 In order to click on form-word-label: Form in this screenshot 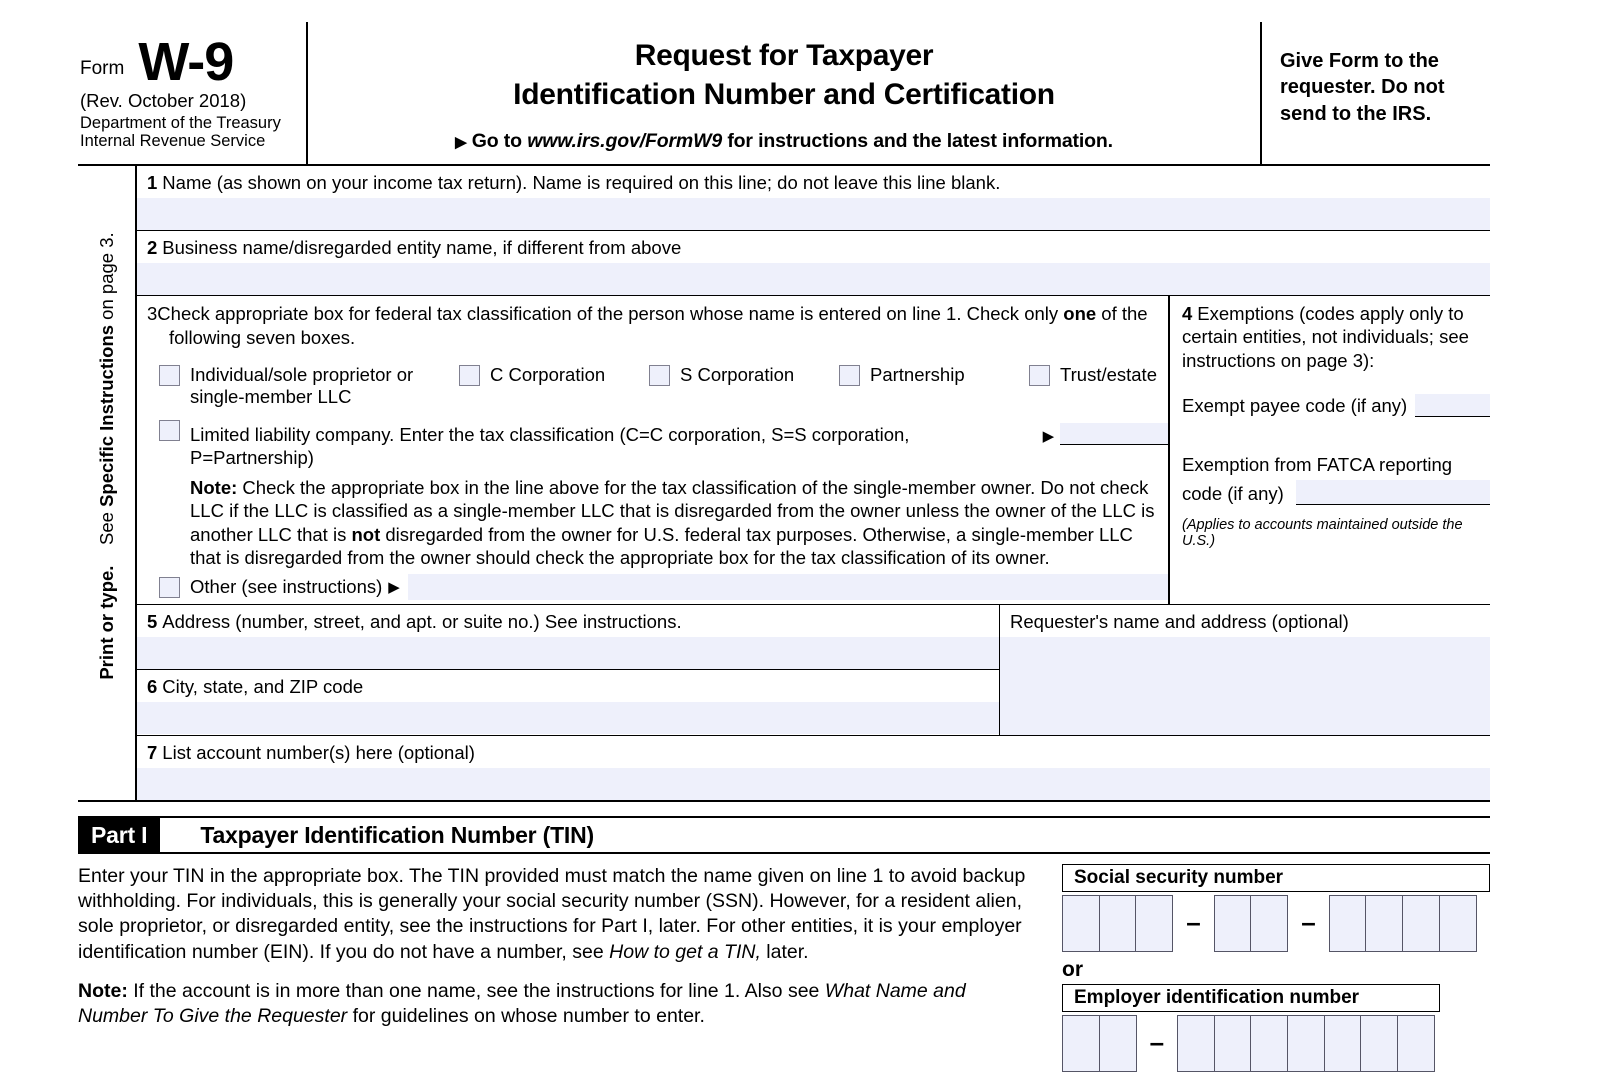, I will do `click(102, 68)`.